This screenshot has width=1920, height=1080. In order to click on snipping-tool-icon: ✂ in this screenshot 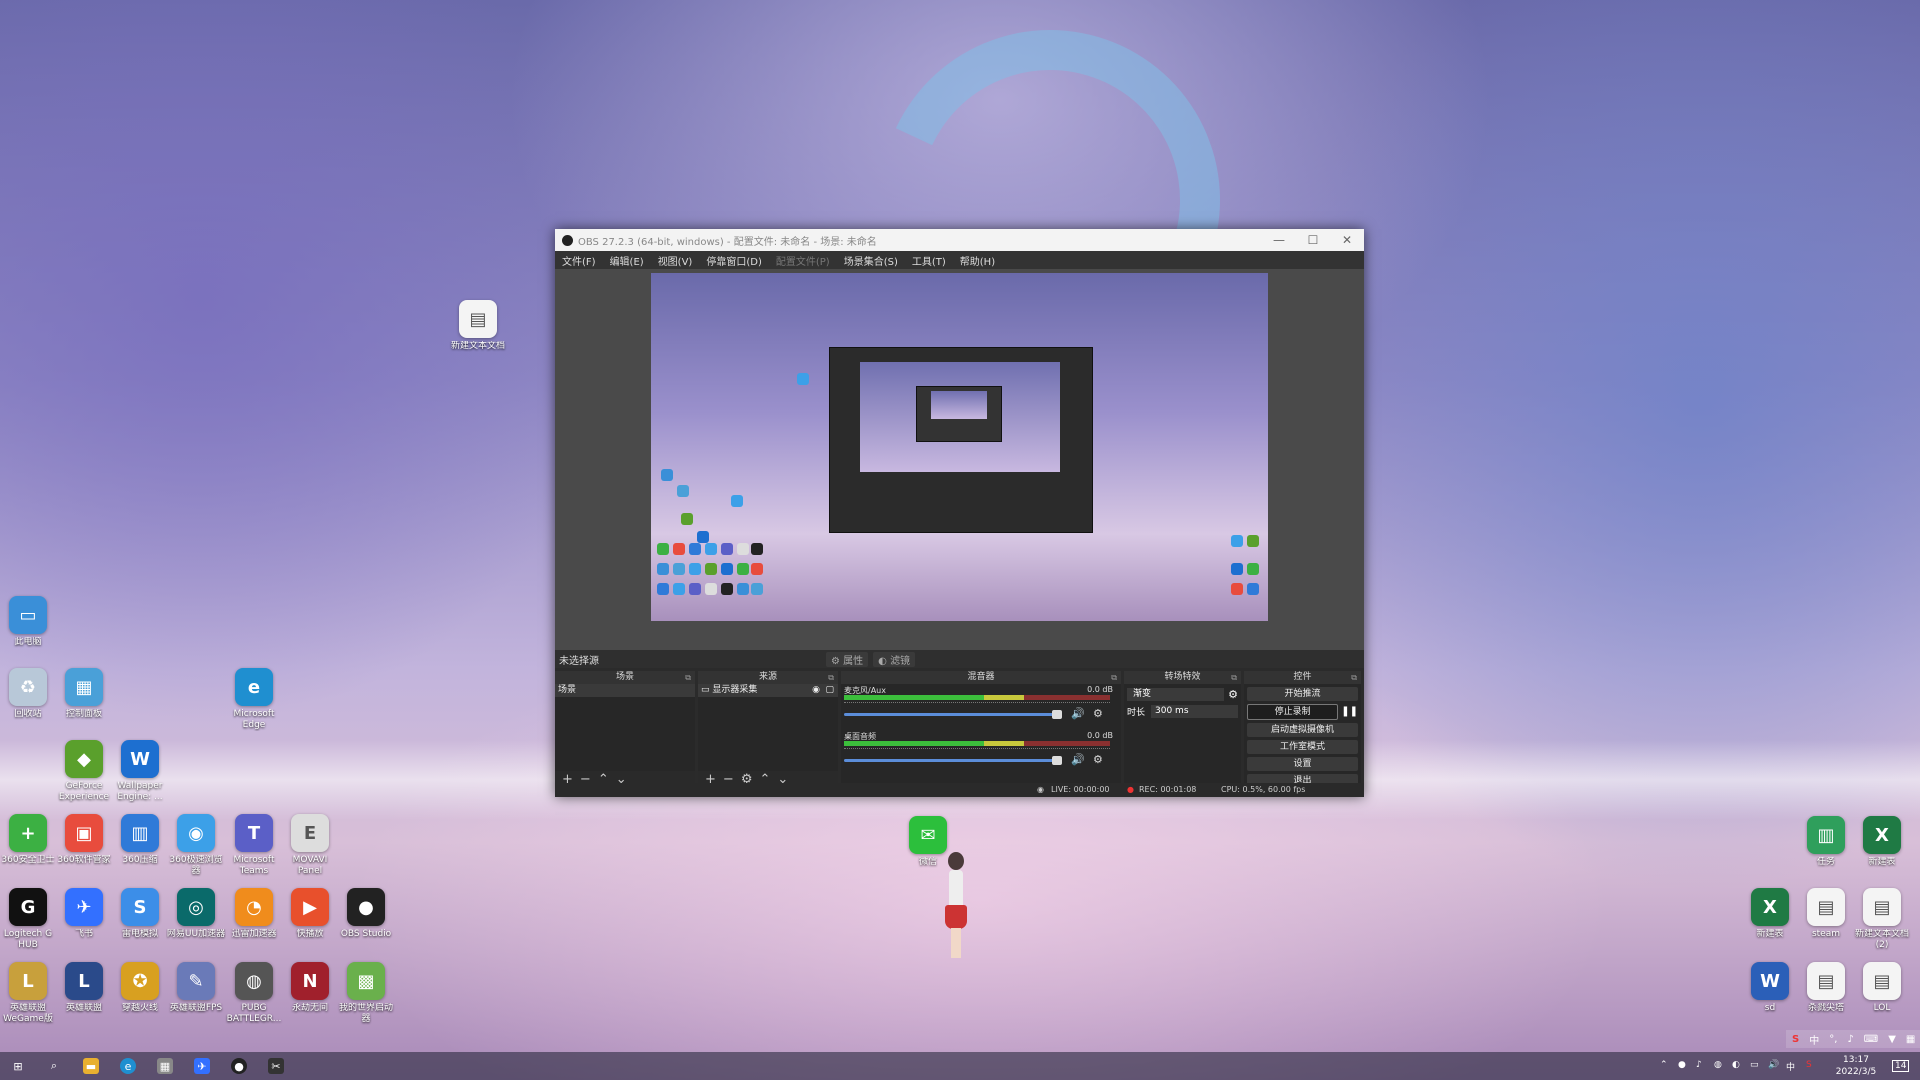, I will do `click(276, 1066)`.